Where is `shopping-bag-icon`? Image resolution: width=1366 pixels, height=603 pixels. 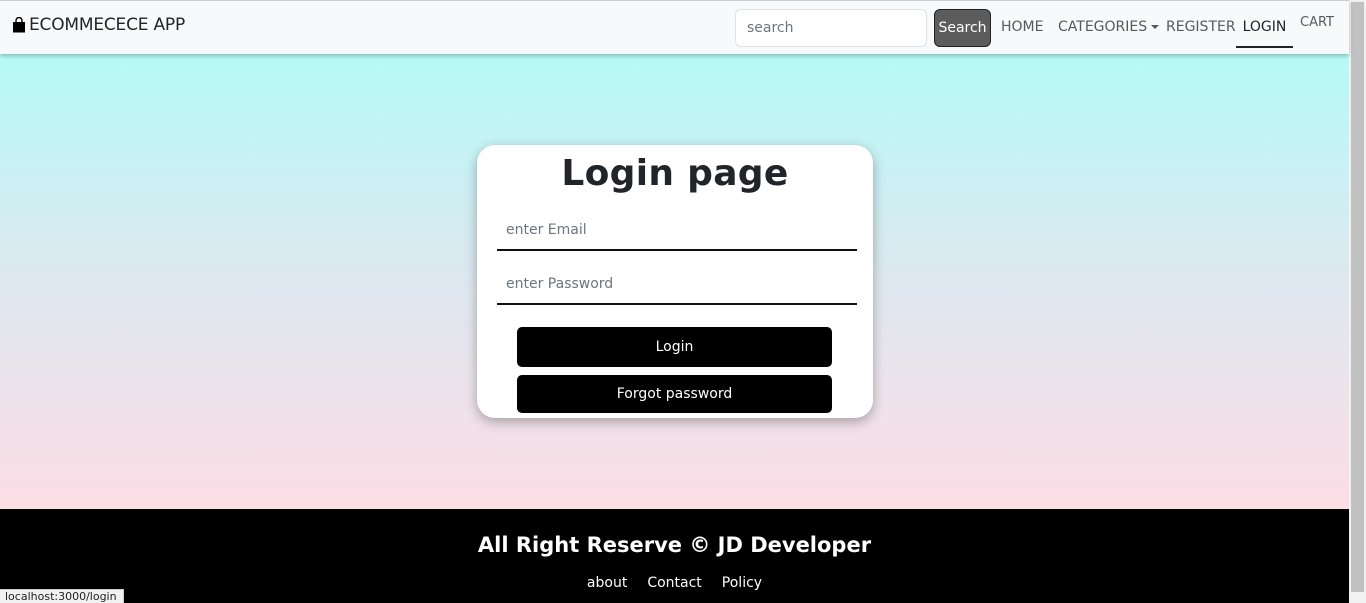
shopping-bag-icon is located at coordinates (19, 25).